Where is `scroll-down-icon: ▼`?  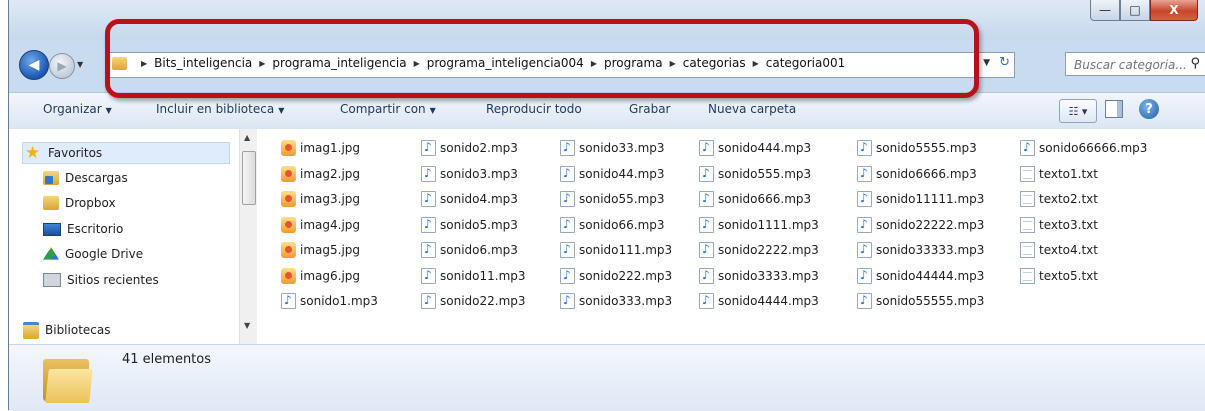 scroll-down-icon: ▼ is located at coordinates (247, 325).